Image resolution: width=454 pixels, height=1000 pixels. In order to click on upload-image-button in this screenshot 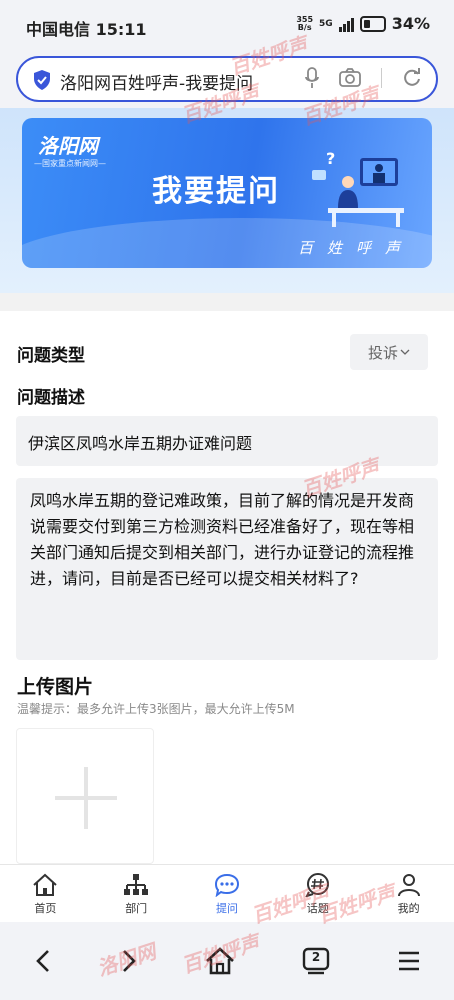, I will do `click(85, 796)`.